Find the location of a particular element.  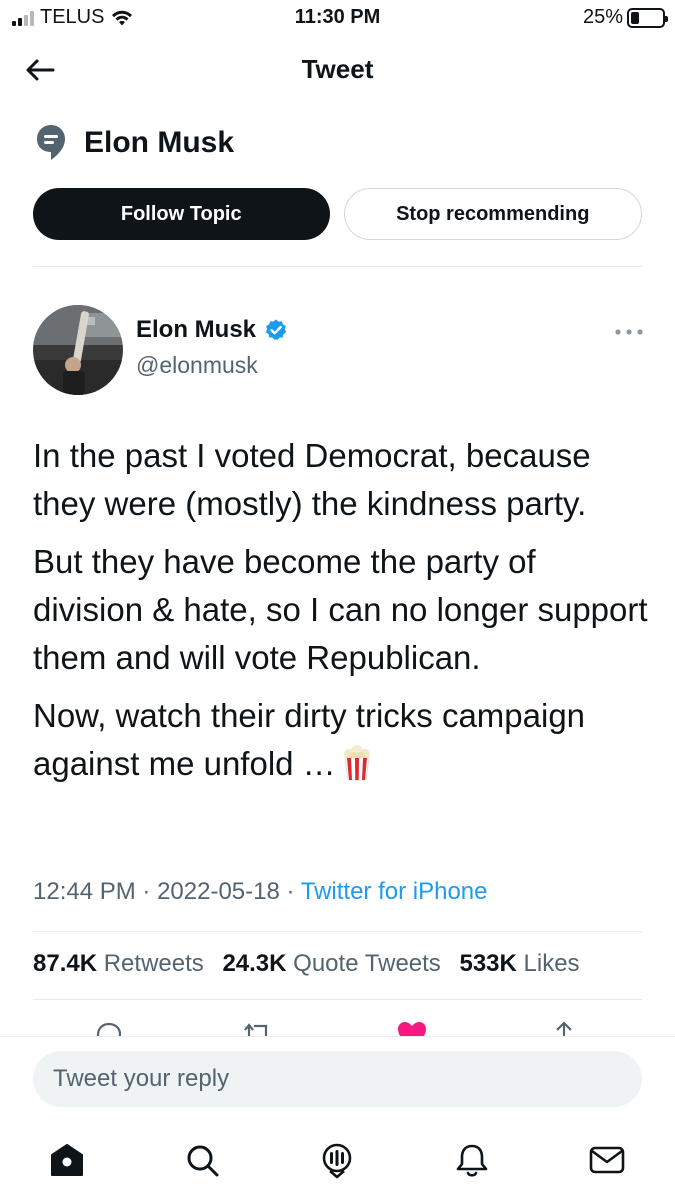

spaces-icon is located at coordinates (337, 1161).